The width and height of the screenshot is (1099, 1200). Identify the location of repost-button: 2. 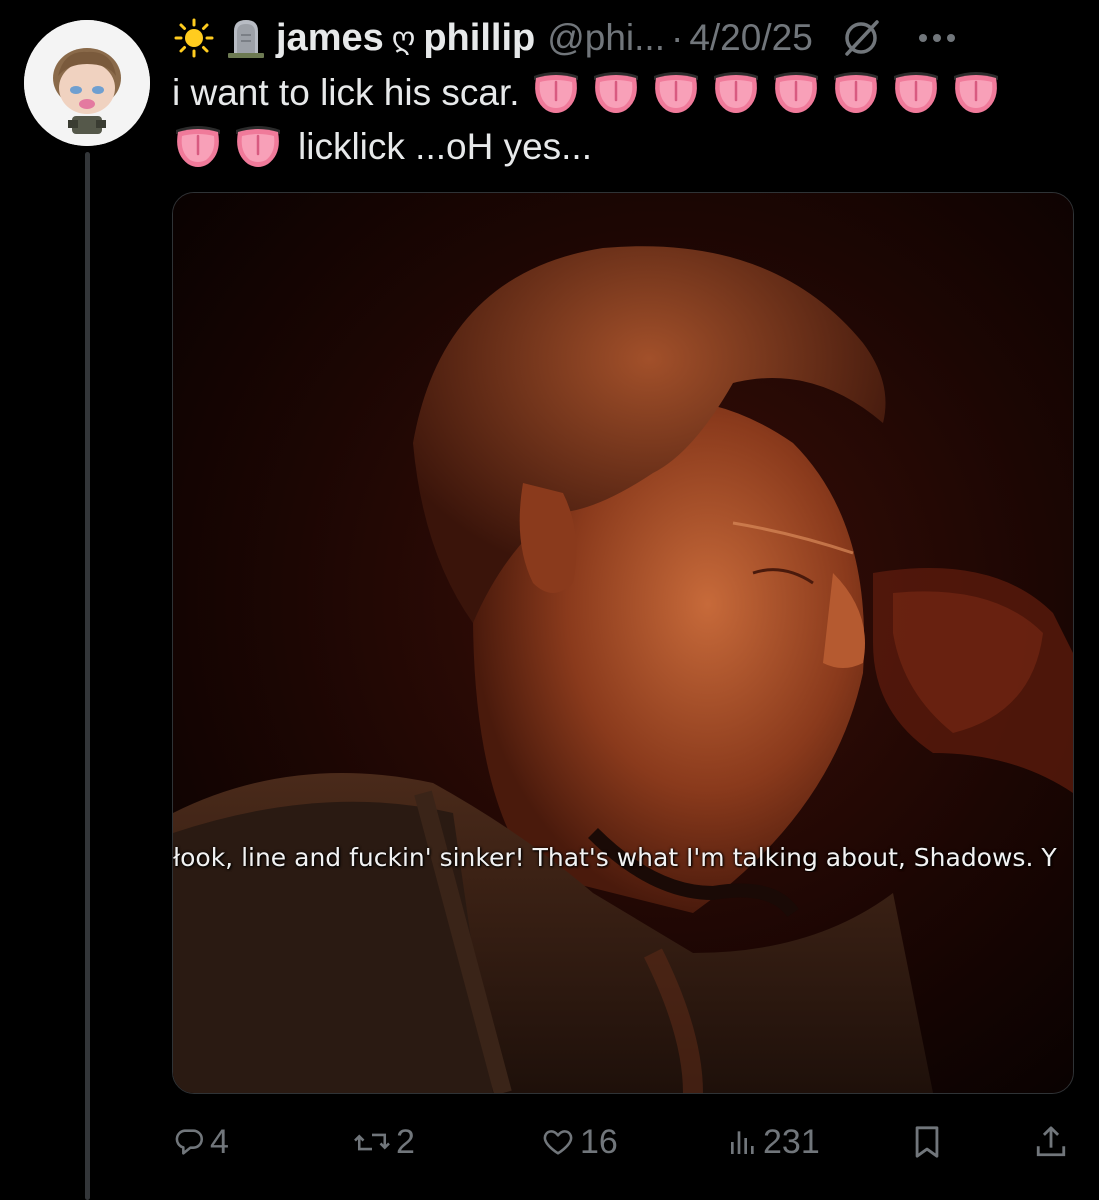
(383, 1142).